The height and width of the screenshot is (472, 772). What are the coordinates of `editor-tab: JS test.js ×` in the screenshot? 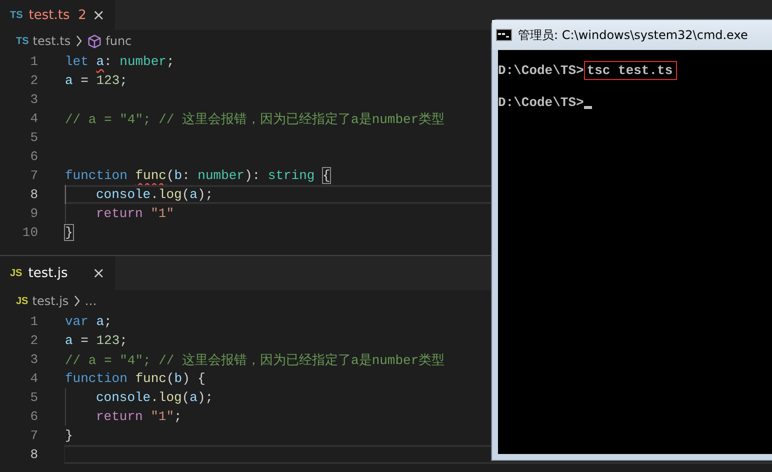 It's located at (57, 273).